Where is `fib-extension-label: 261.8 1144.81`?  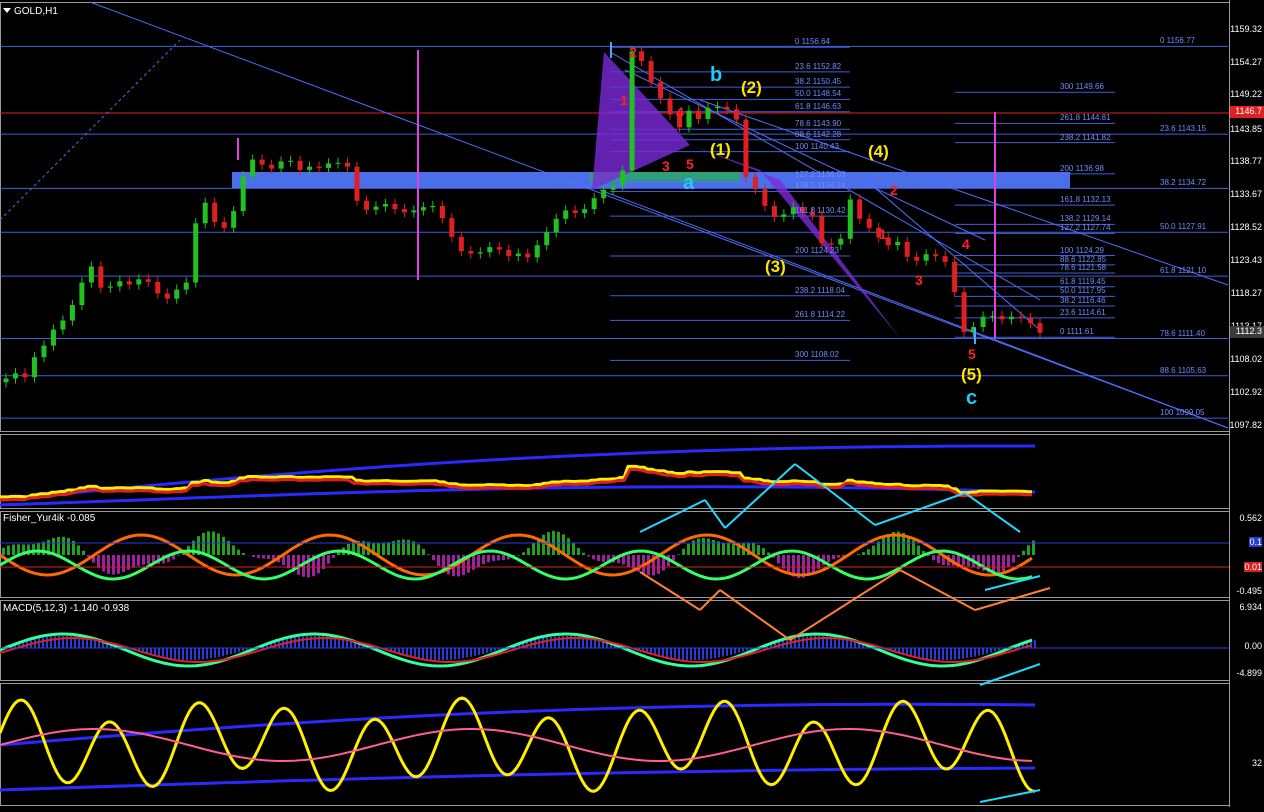
fib-extension-label: 261.8 1144.81 is located at coordinates (1085, 117).